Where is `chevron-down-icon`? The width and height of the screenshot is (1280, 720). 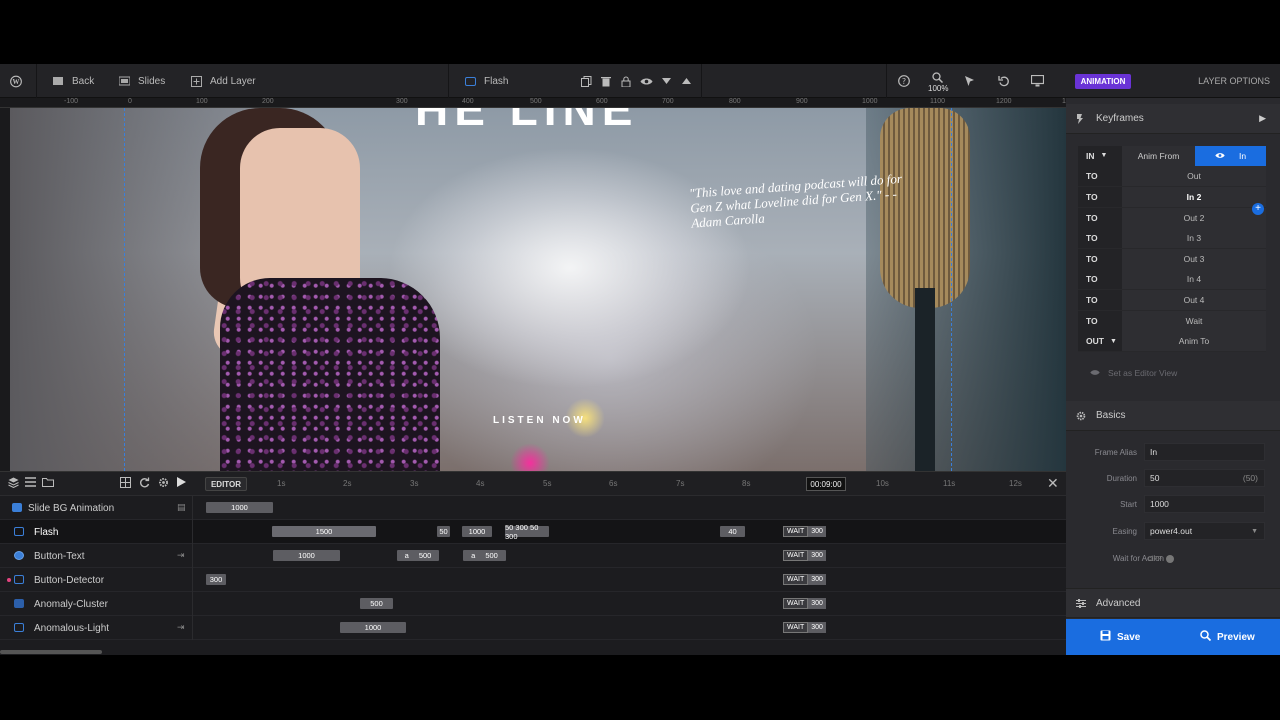
chevron-down-icon is located at coordinates (666, 81).